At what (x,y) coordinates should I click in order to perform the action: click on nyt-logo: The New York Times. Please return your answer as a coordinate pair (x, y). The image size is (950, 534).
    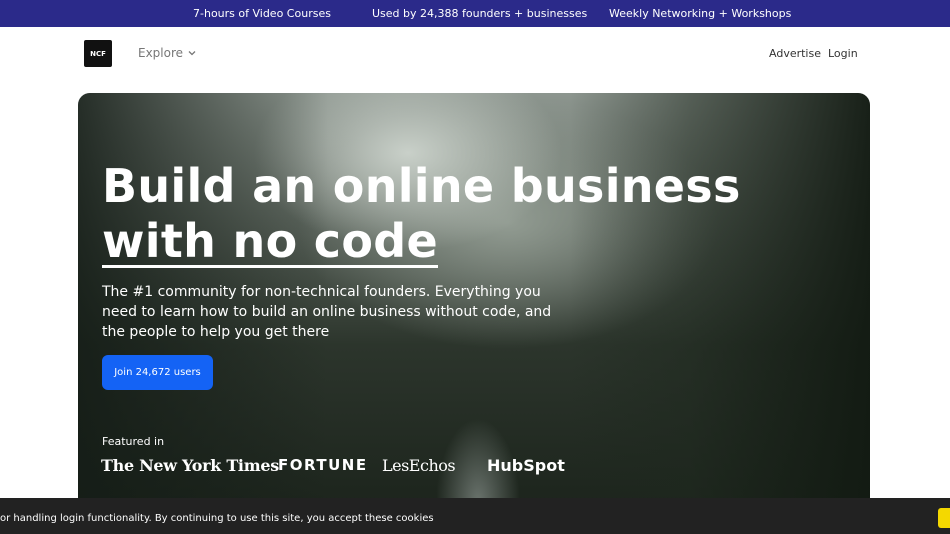
    Looking at the image, I should click on (190, 465).